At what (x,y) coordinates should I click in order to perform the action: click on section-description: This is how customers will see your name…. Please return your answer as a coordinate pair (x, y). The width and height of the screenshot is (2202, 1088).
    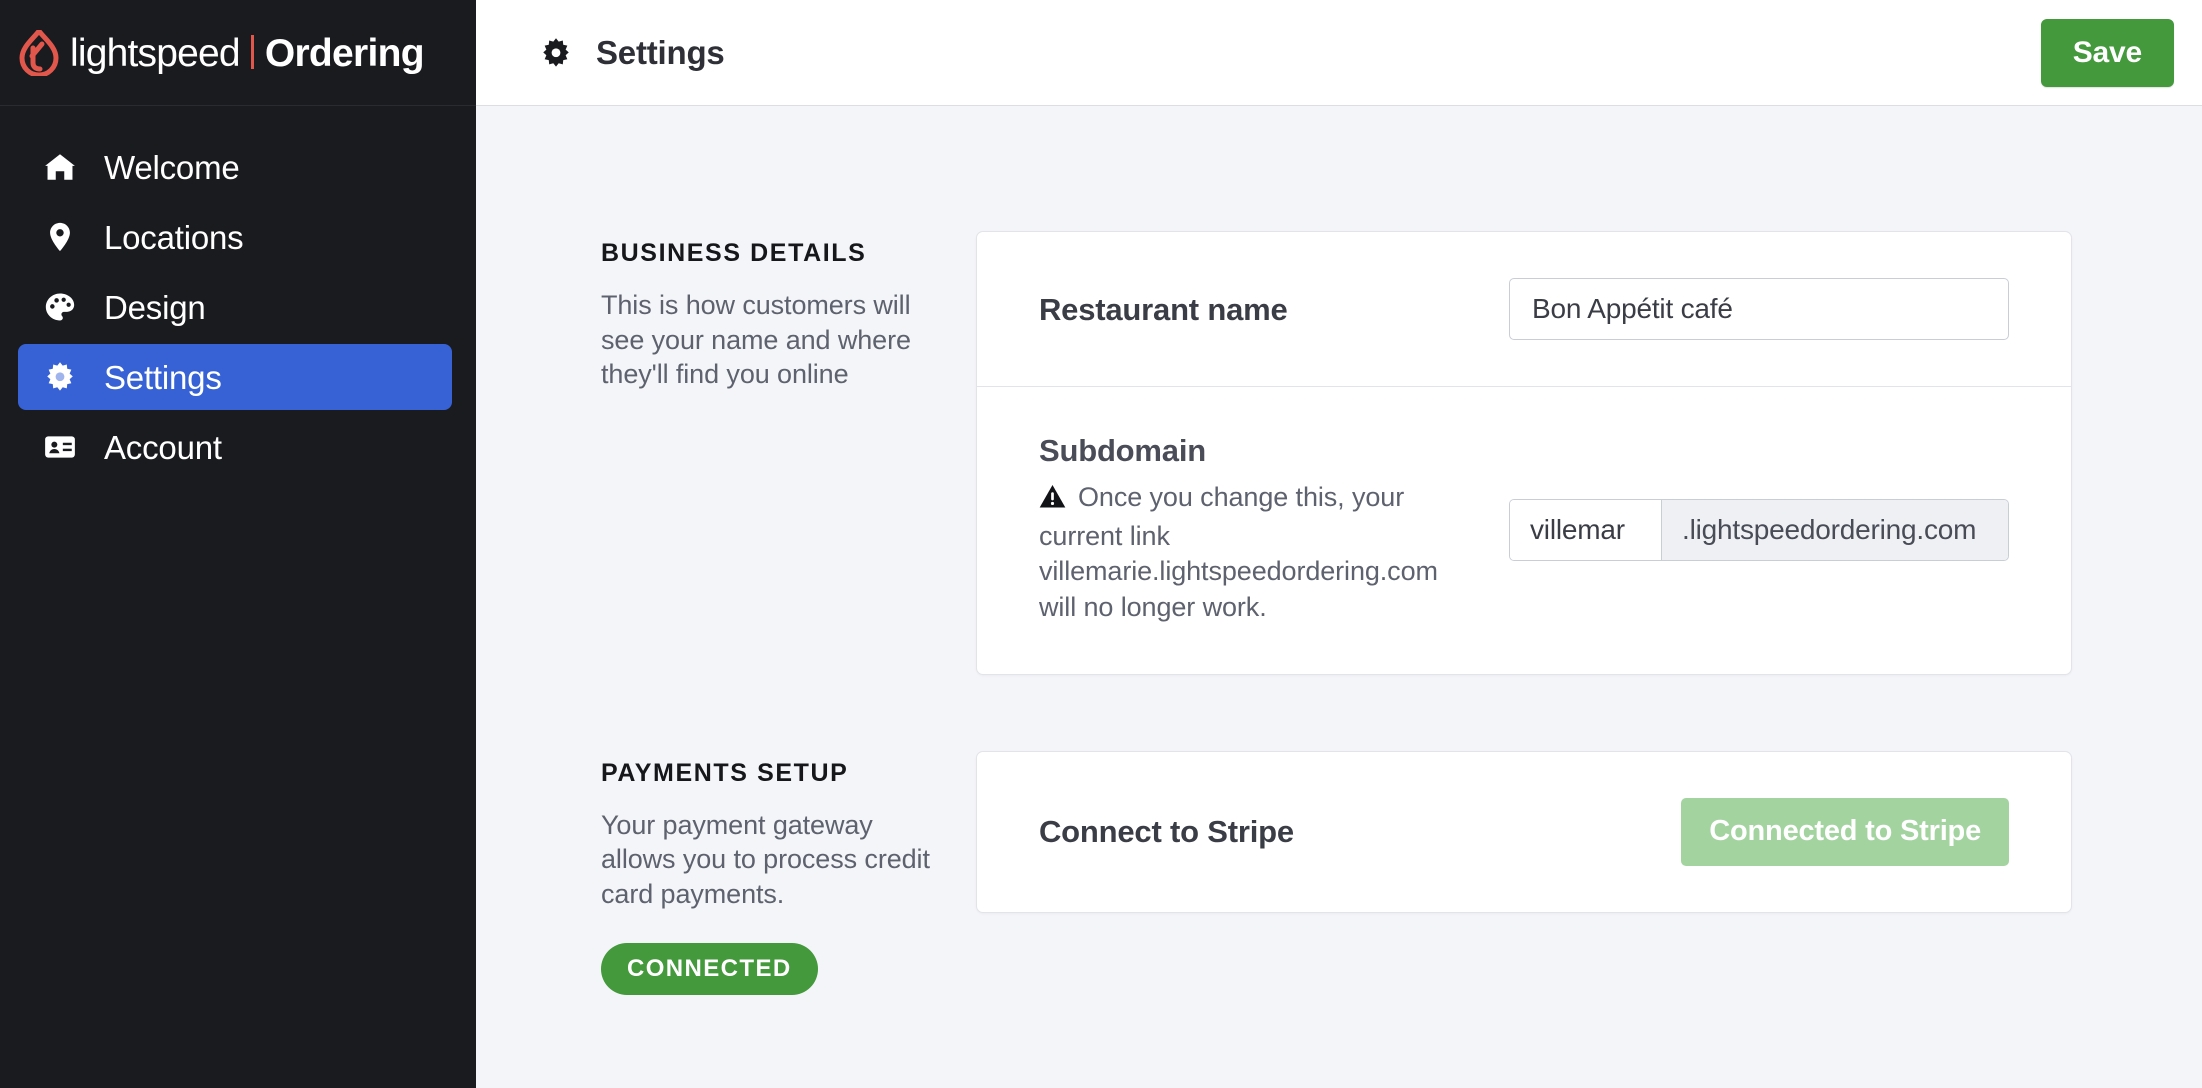
    Looking at the image, I should click on (756, 340).